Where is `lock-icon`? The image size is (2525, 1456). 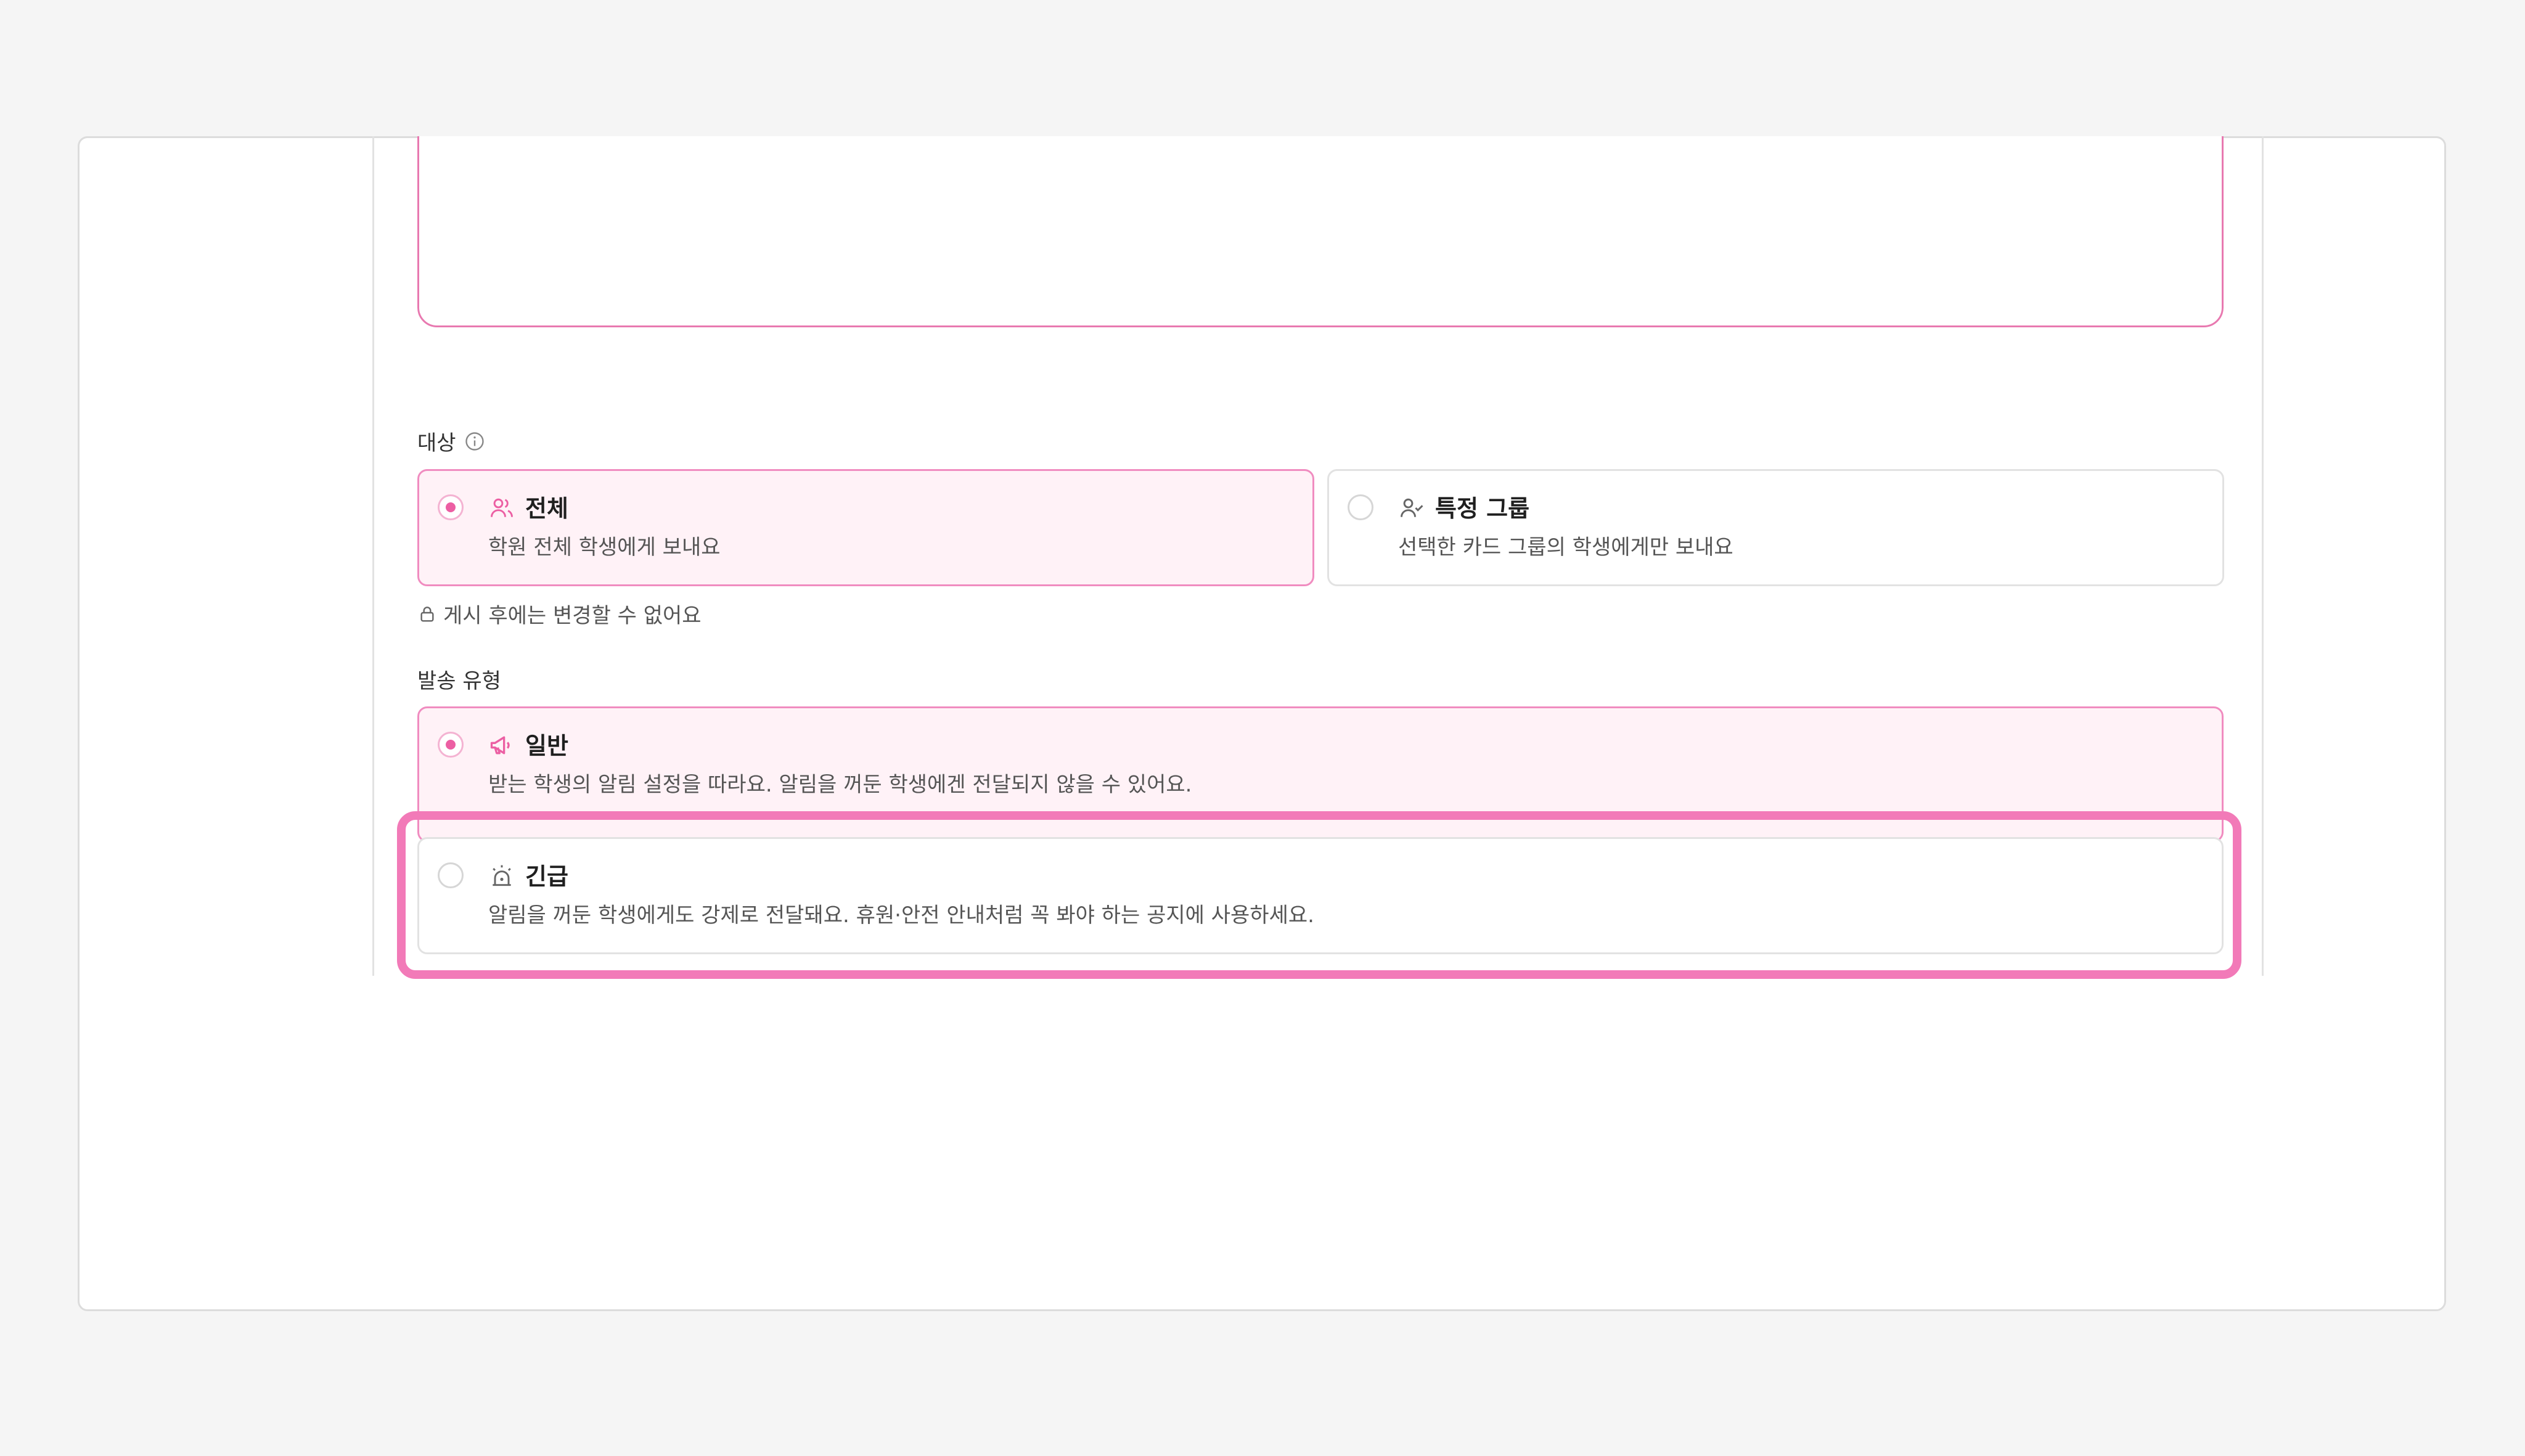 lock-icon is located at coordinates (427, 614).